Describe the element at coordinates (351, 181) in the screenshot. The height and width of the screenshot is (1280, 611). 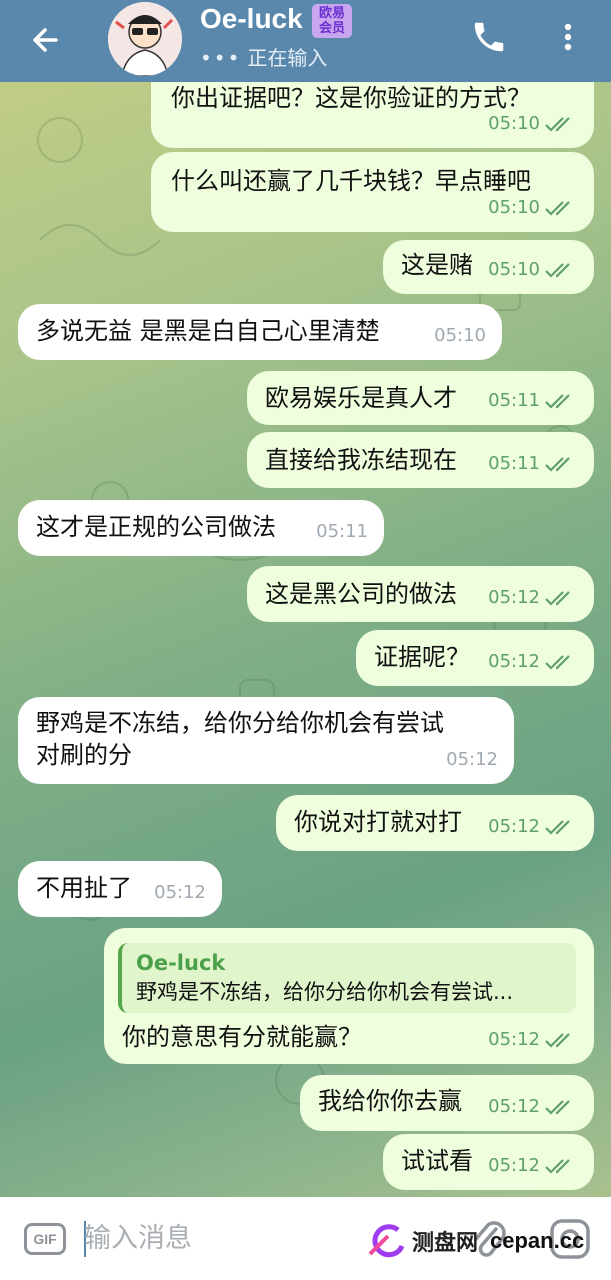
I see `message-text: 什么叫还赢了几千块钱？早点睡吧` at that location.